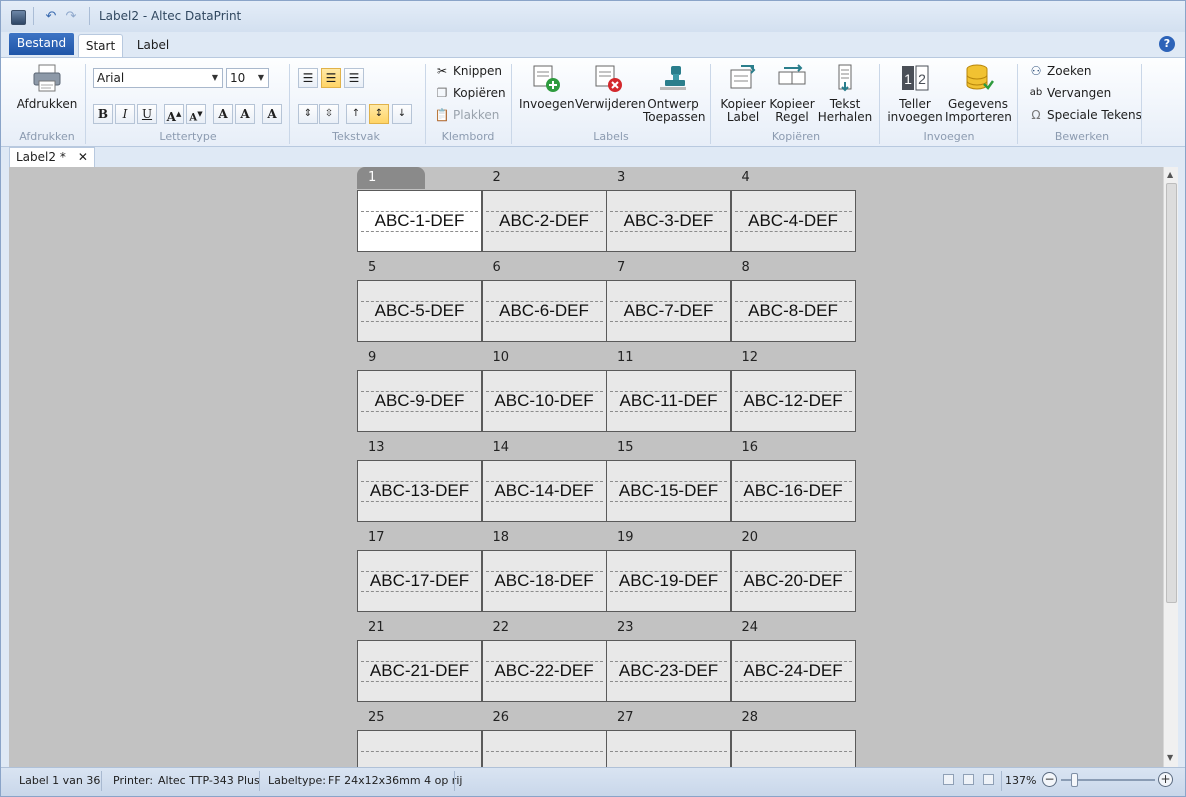  What do you see at coordinates (52, 157) in the screenshot?
I see `document-tab: Label2 * ✕` at bounding box center [52, 157].